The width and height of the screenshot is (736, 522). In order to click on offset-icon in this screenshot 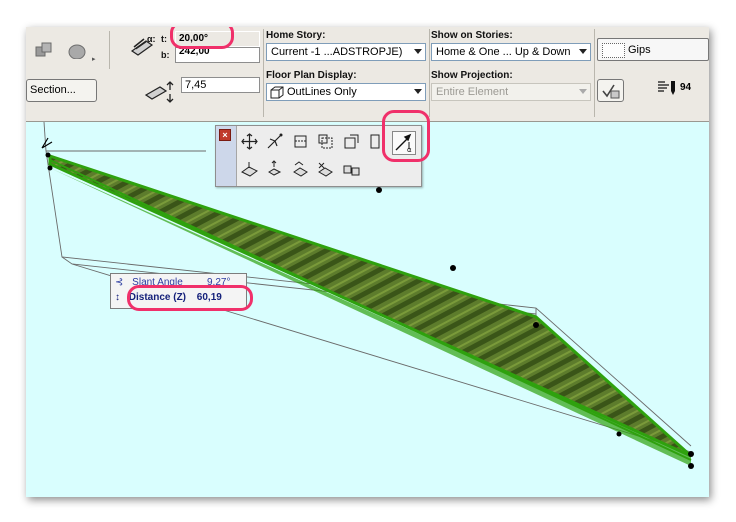, I will do `click(300, 141)`.